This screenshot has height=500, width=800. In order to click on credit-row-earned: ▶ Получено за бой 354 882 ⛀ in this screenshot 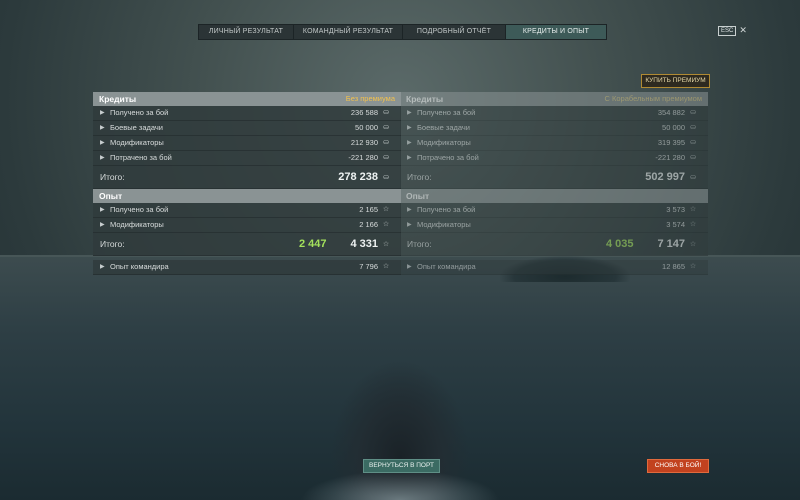, I will do `click(554, 113)`.